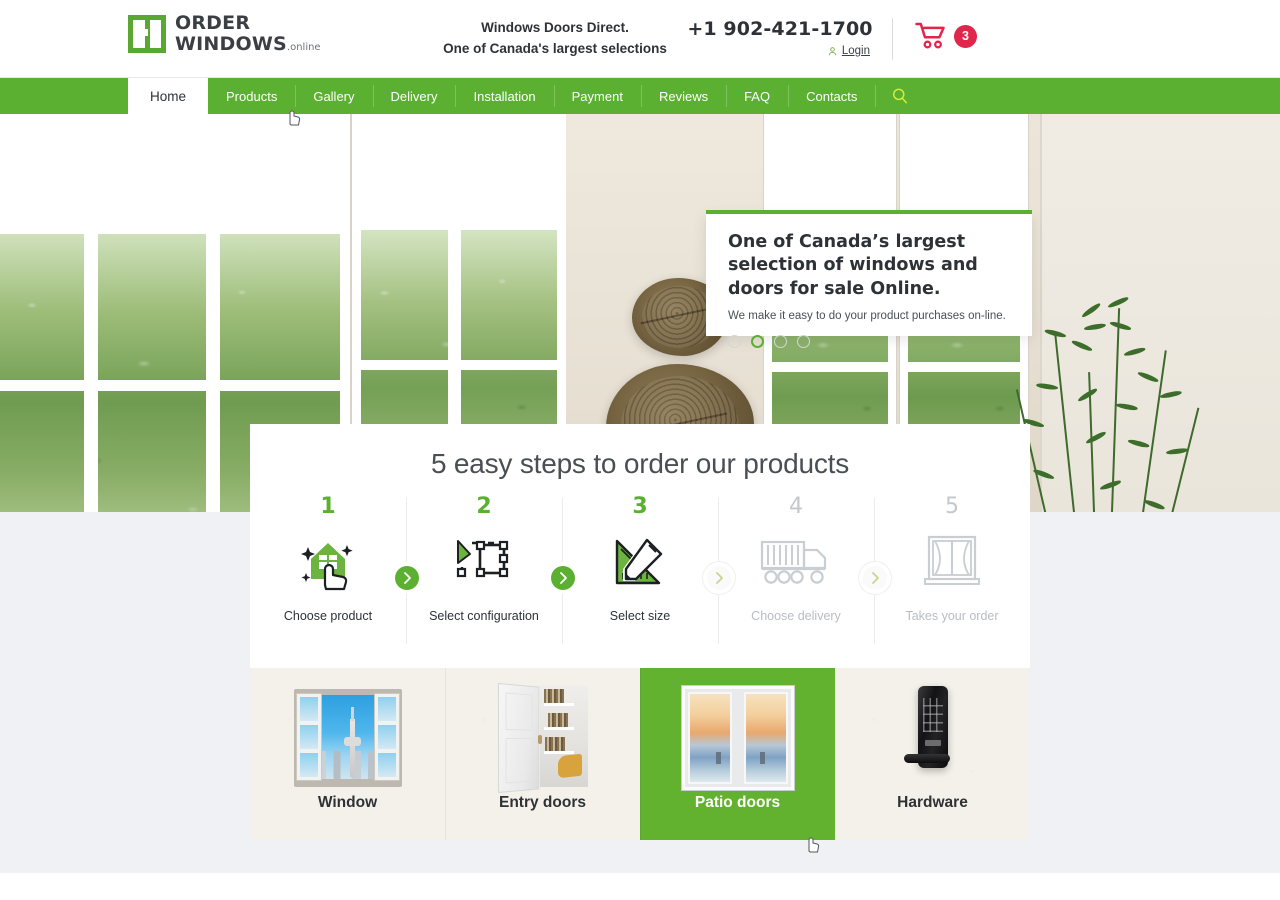 The width and height of the screenshot is (1280, 900). I want to click on delivery-truck-icon, so click(796, 562).